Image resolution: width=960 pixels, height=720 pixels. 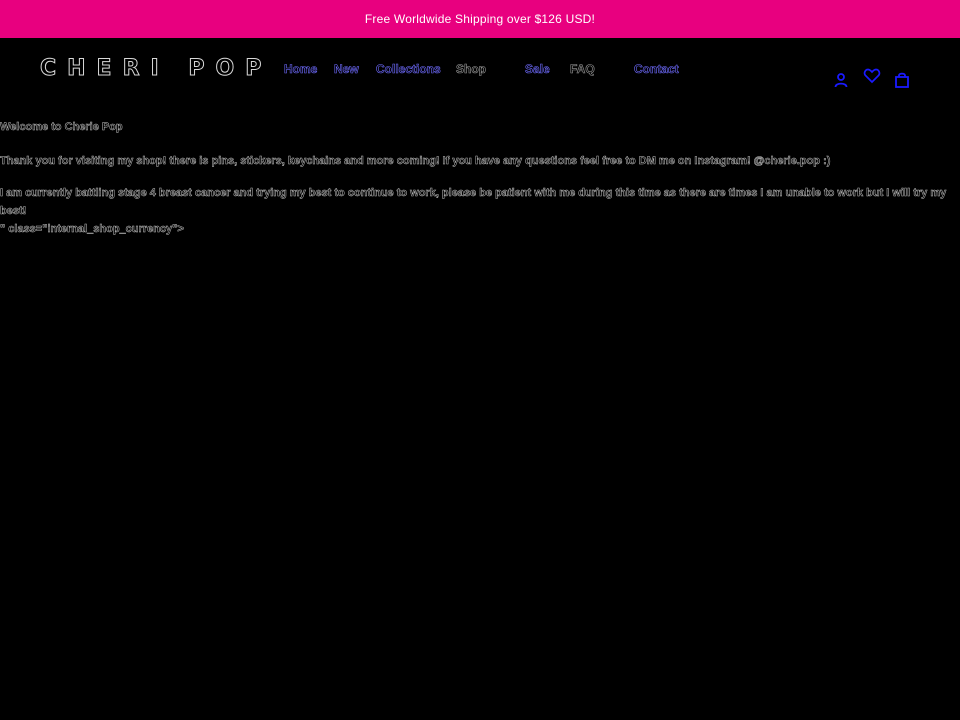 I want to click on nav-item-sale: Sale, so click(x=537, y=69).